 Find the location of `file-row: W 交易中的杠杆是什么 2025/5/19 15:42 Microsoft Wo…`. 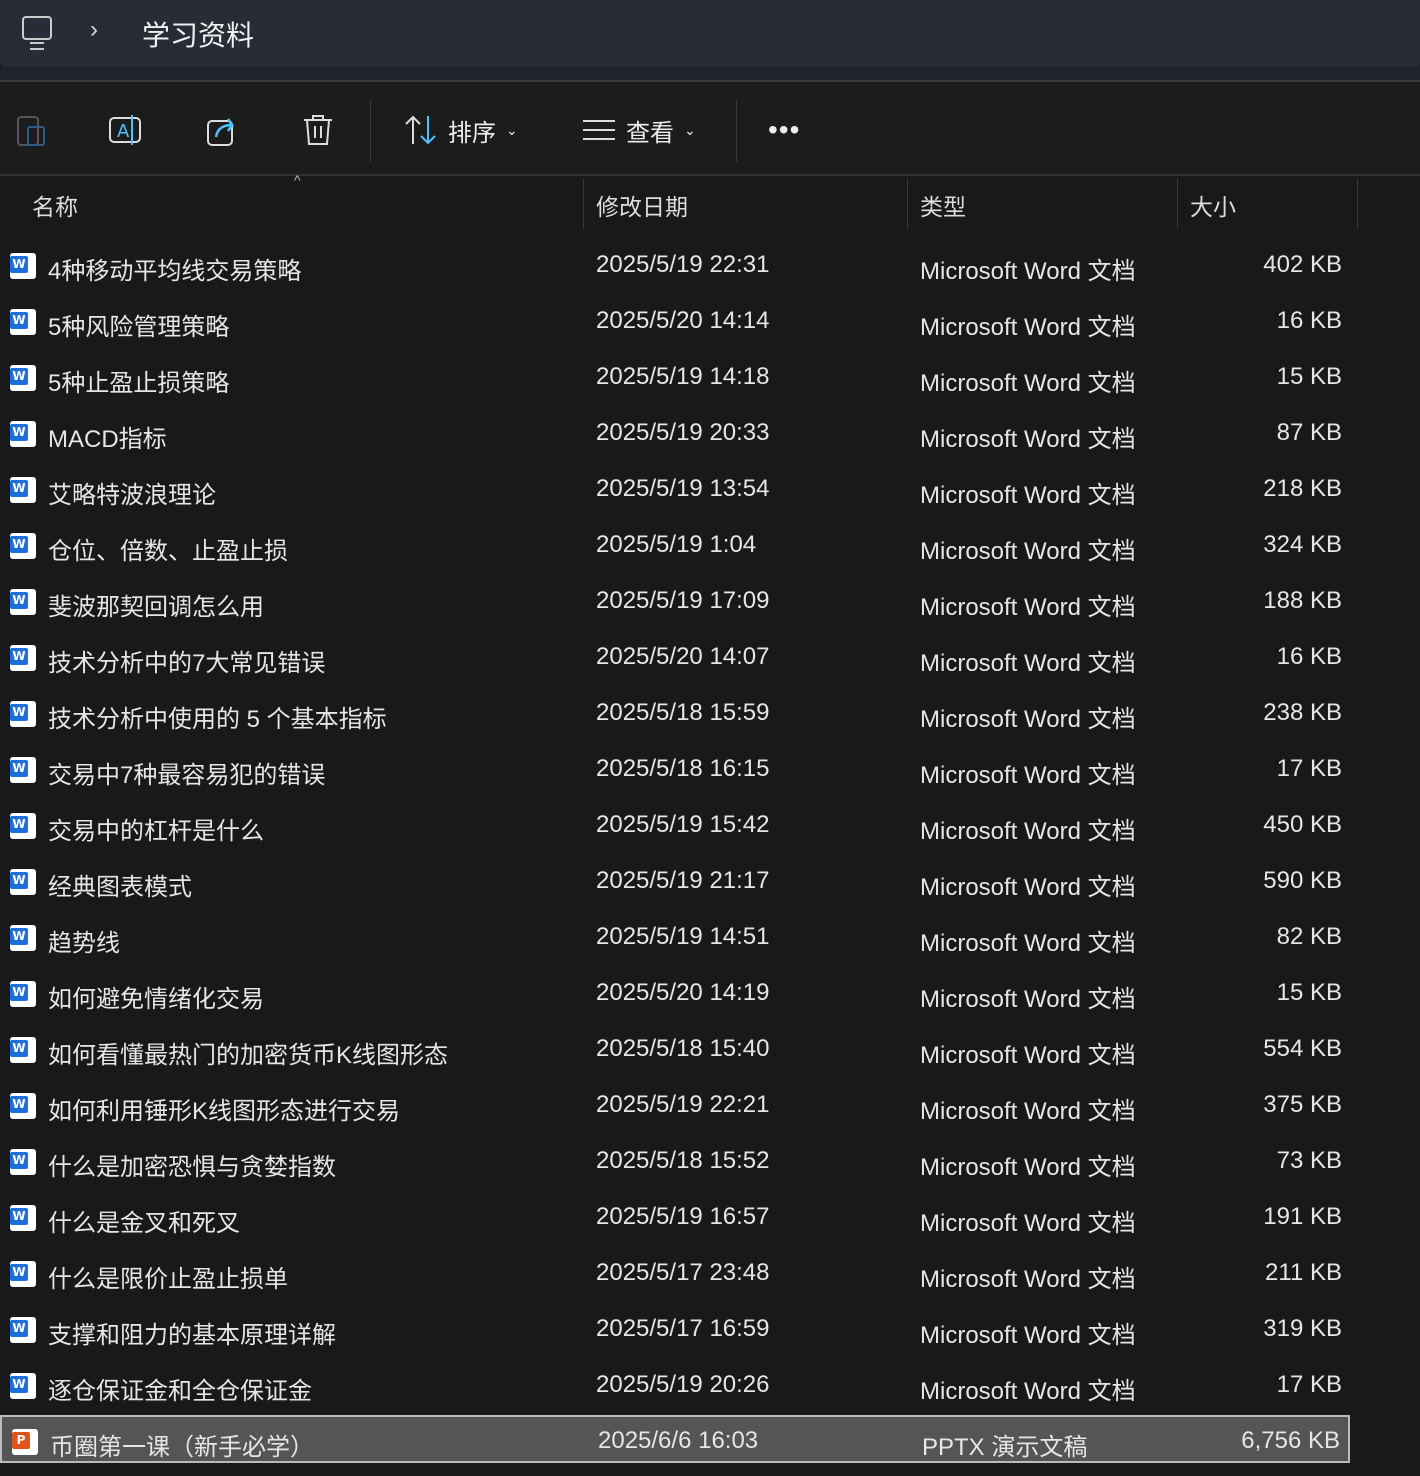

file-row: W 交易中的杠杆是什么 2025/5/19 15:42 Microsoft Wo… is located at coordinates (675, 825).